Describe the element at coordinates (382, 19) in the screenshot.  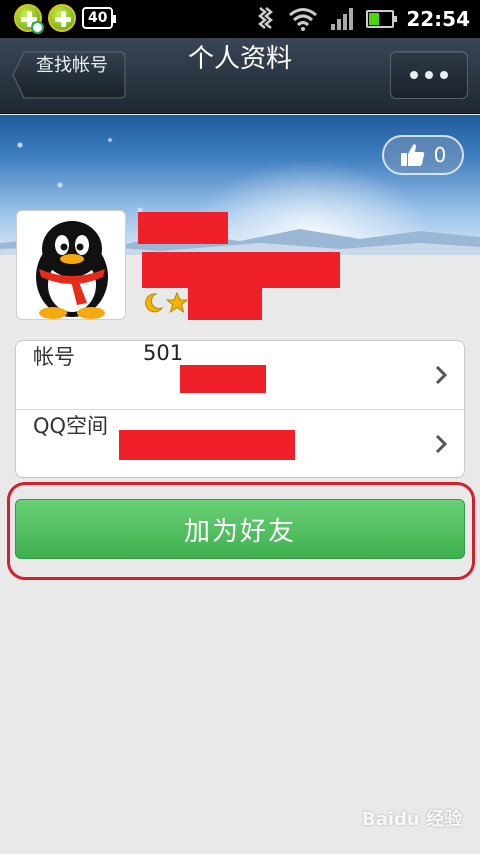
I see `battery-icon` at that location.